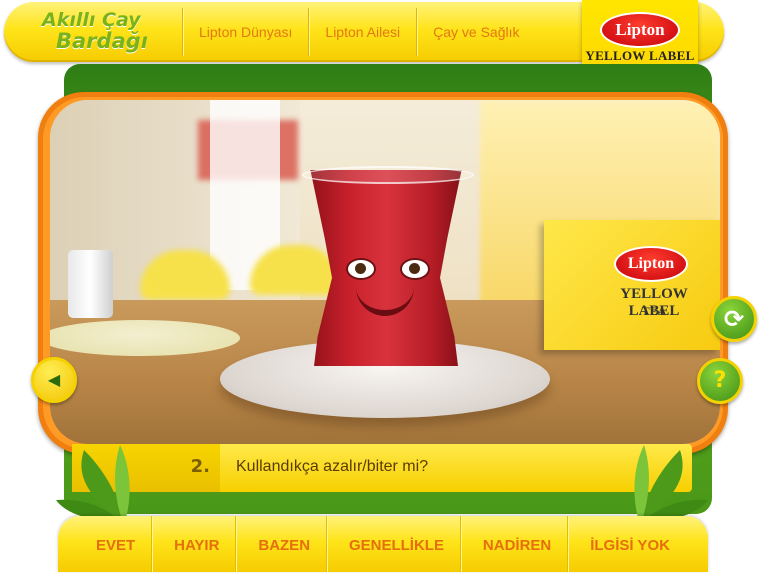  What do you see at coordinates (651, 264) in the screenshot?
I see `tea-box-badge: Lipton` at bounding box center [651, 264].